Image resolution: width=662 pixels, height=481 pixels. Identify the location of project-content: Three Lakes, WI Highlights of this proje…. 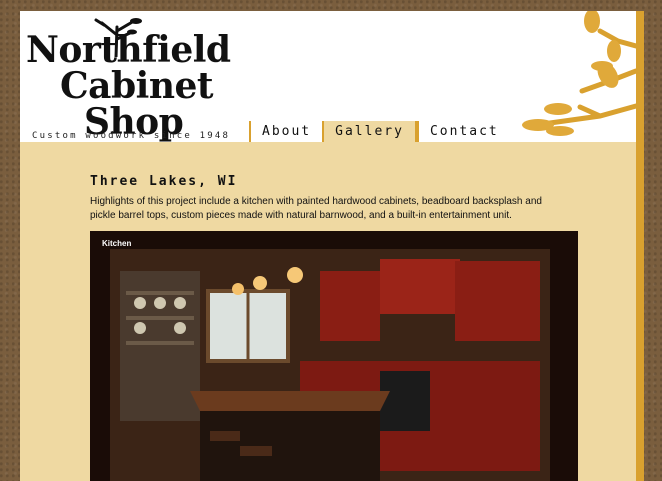
(330, 198).